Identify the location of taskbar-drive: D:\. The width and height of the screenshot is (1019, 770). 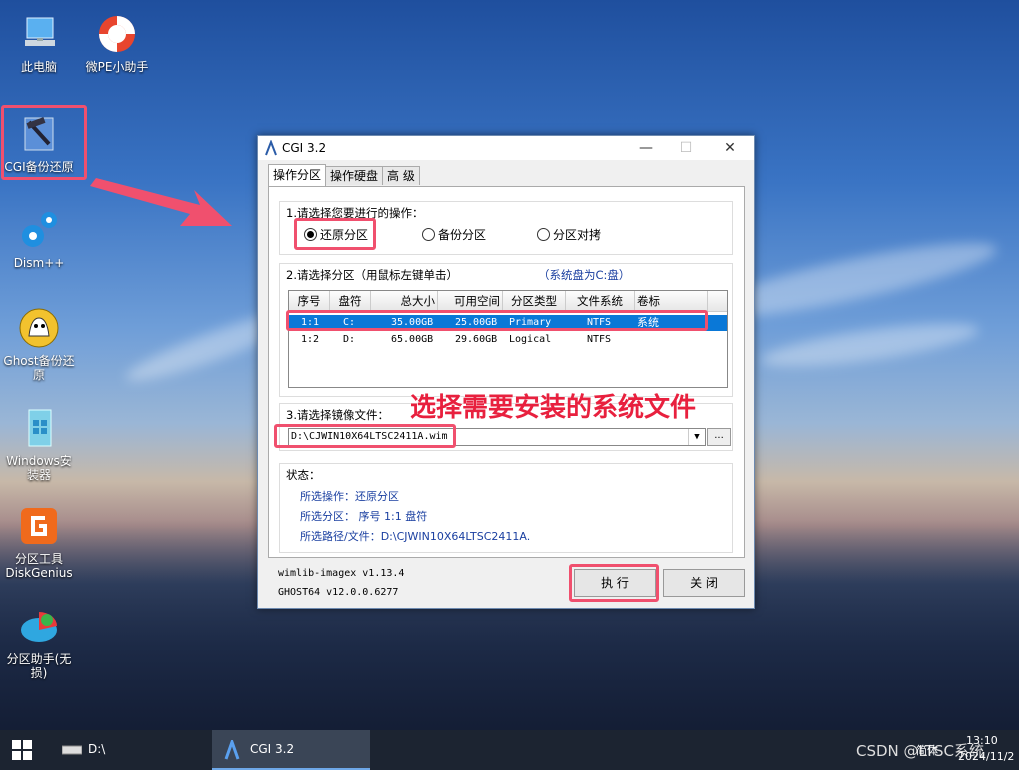
(96, 749).